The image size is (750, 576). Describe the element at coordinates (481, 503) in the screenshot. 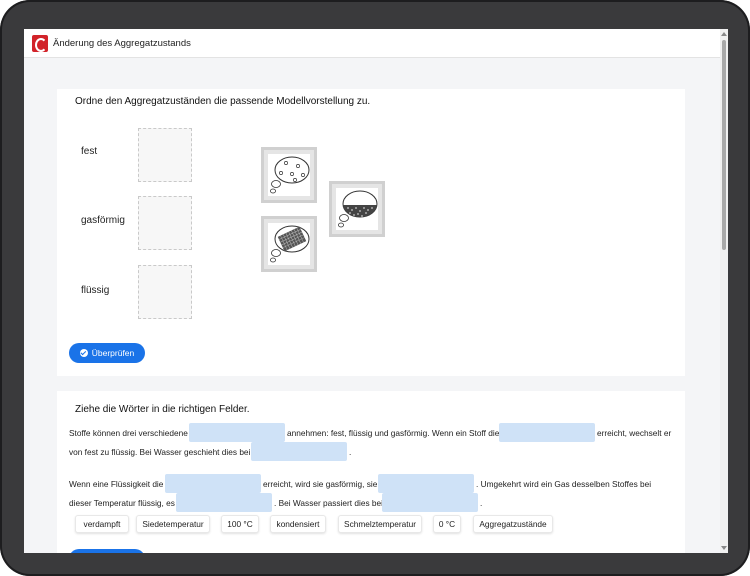

I see `cloze-text-2f: .` at that location.